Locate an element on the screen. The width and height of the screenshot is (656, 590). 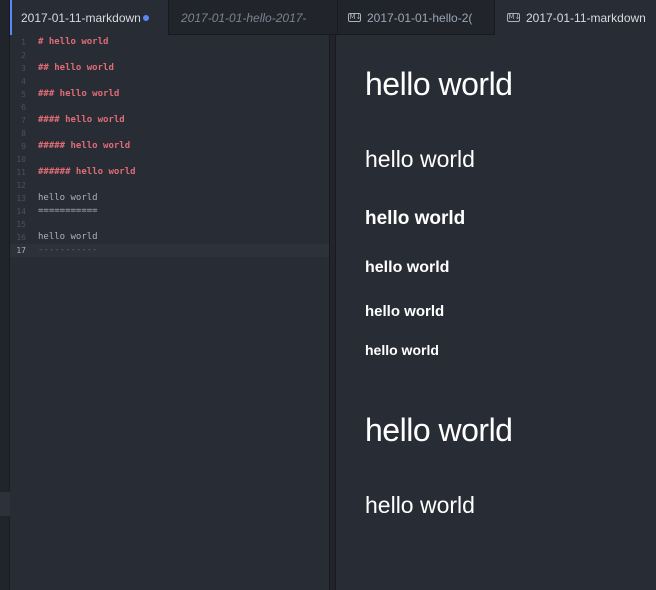
editor-line: 11 ###### hello world is located at coordinates (169, 172).